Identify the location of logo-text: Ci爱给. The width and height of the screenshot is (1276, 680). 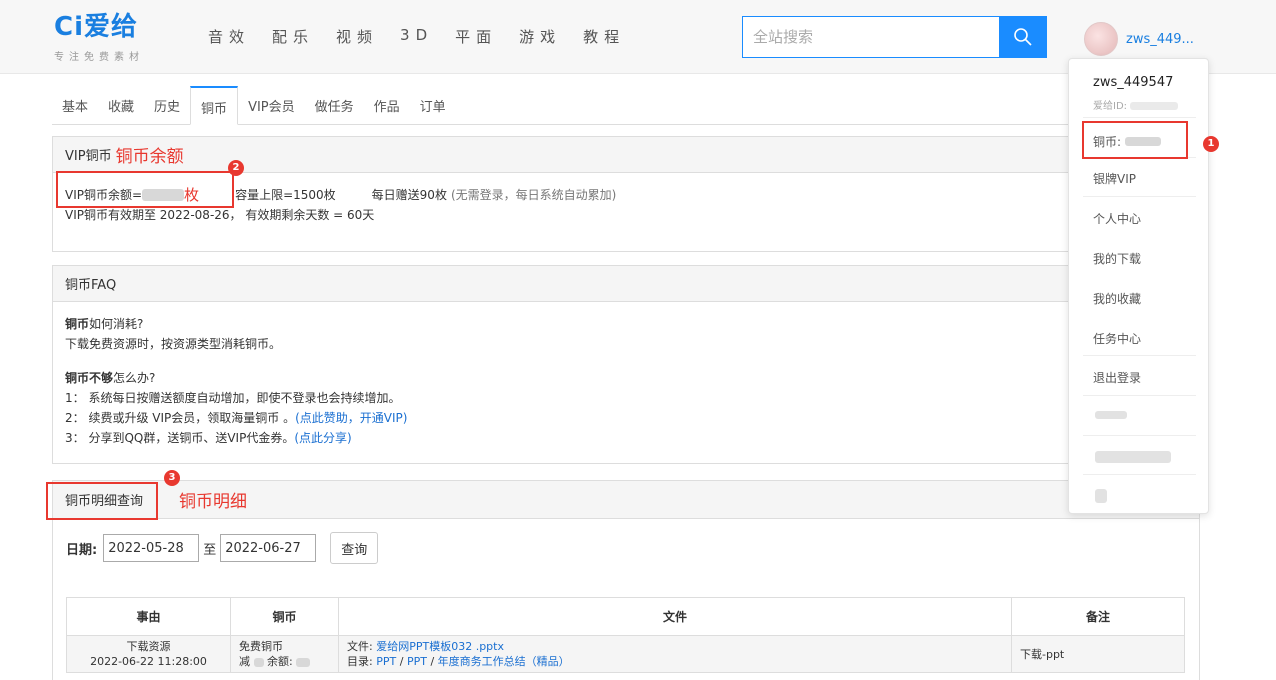
(96, 27).